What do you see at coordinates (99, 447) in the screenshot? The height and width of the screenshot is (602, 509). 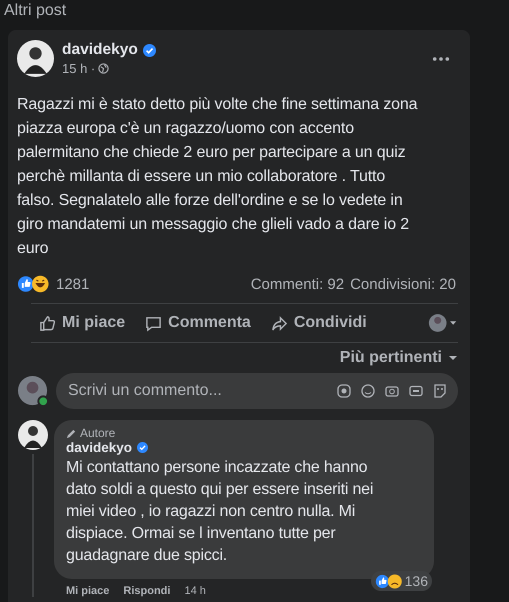 I see `comment-author: davidekyo` at bounding box center [99, 447].